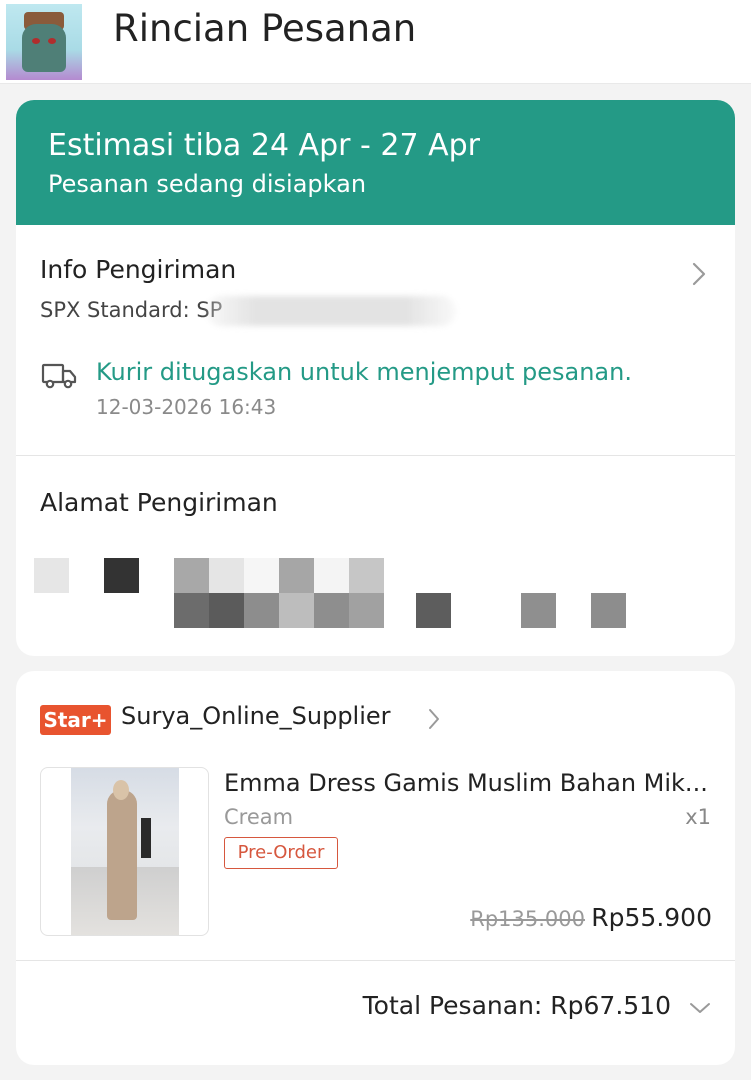 The height and width of the screenshot is (1080, 751). Describe the element at coordinates (516, 1005) in the screenshot. I see `order-total: Total Pesanan: Rp67.510` at that location.